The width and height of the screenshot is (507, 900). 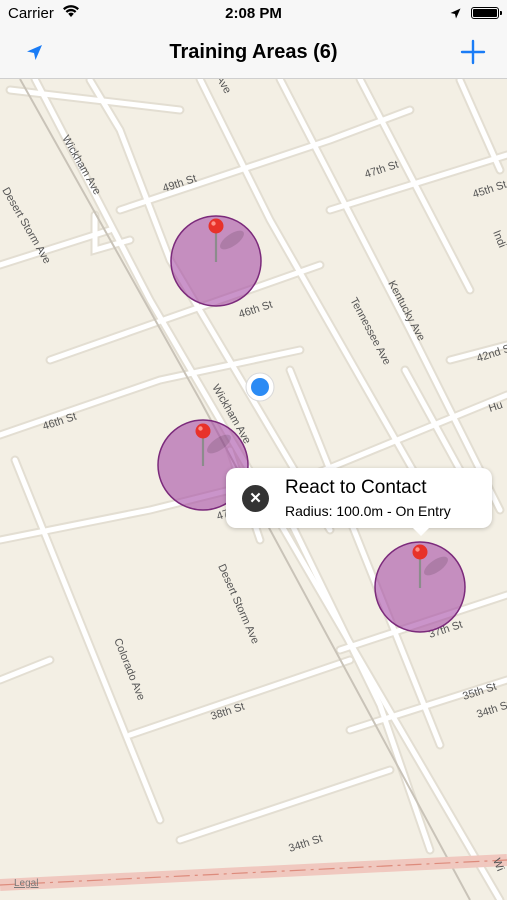 What do you see at coordinates (26, 883) in the screenshot?
I see `legal-link: Legal` at bounding box center [26, 883].